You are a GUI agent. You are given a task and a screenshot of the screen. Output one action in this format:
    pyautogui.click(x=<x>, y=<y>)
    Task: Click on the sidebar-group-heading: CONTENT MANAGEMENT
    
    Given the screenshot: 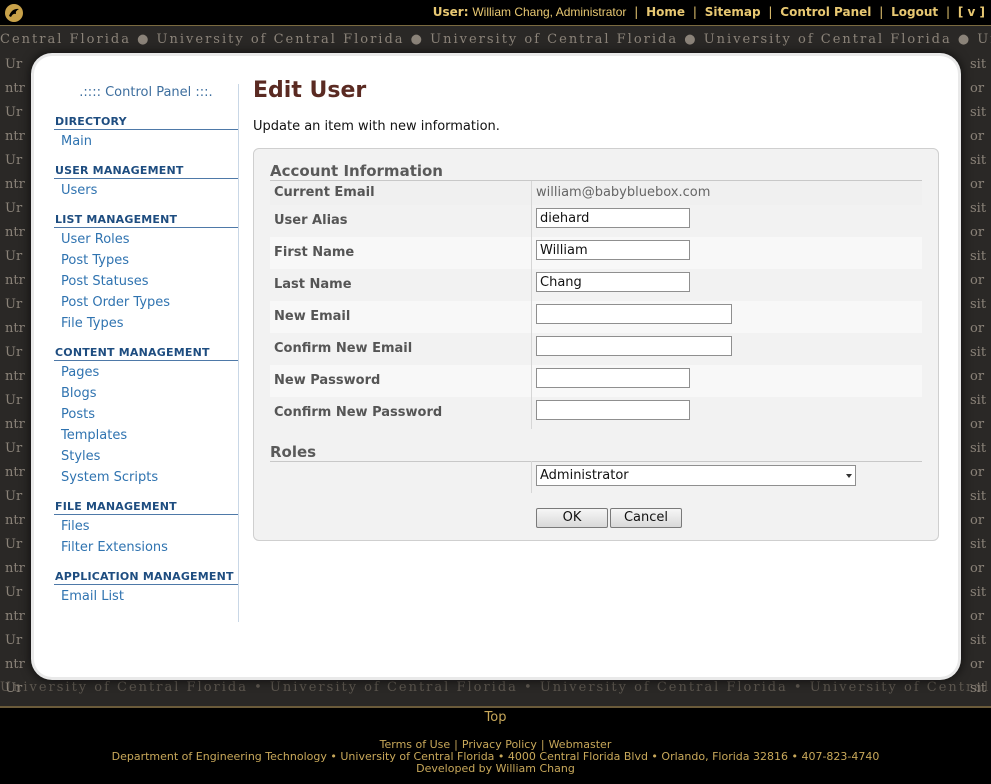 What is the action you would take?
    pyautogui.click(x=146, y=353)
    